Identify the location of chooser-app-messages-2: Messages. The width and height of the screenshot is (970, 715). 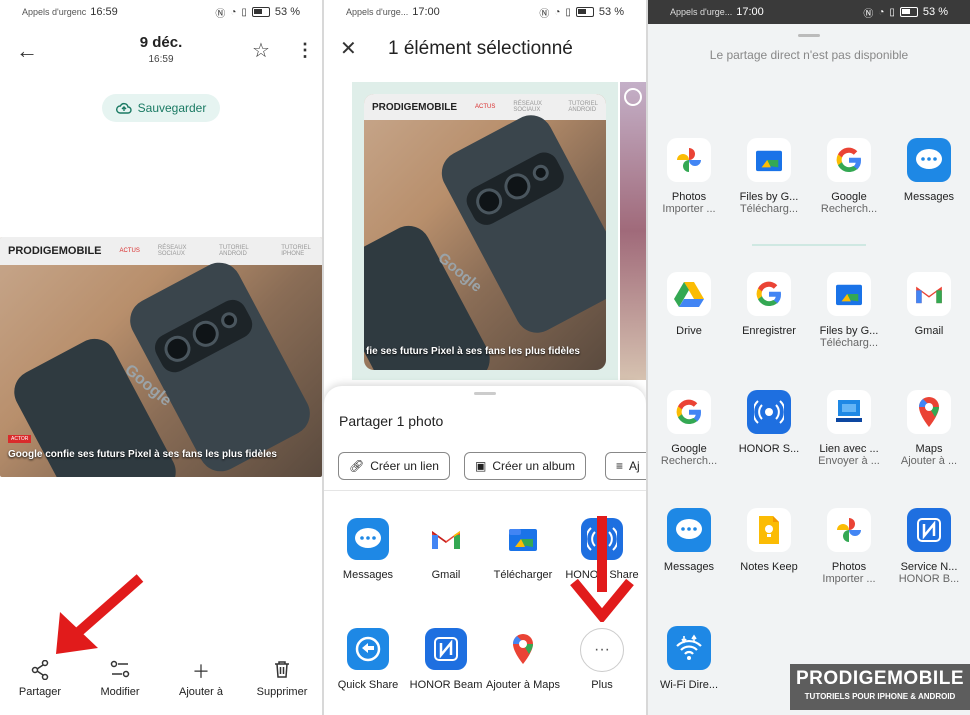
(689, 540).